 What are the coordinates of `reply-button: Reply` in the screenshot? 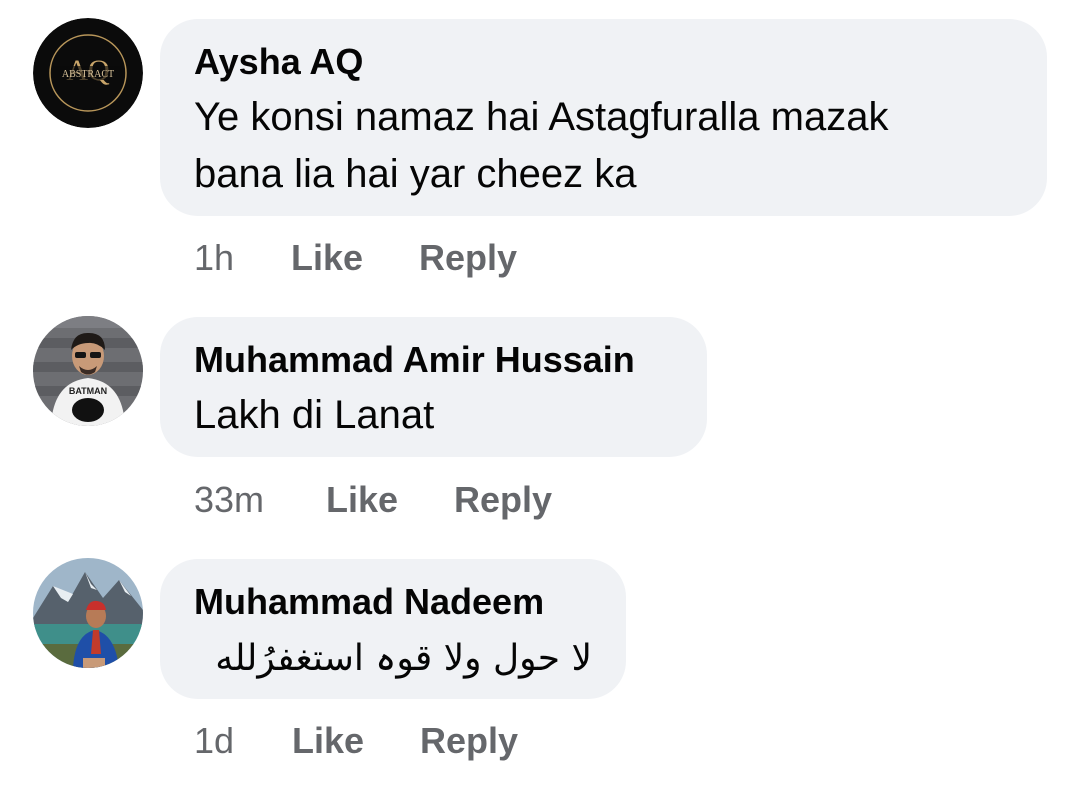 It's located at (469, 741).